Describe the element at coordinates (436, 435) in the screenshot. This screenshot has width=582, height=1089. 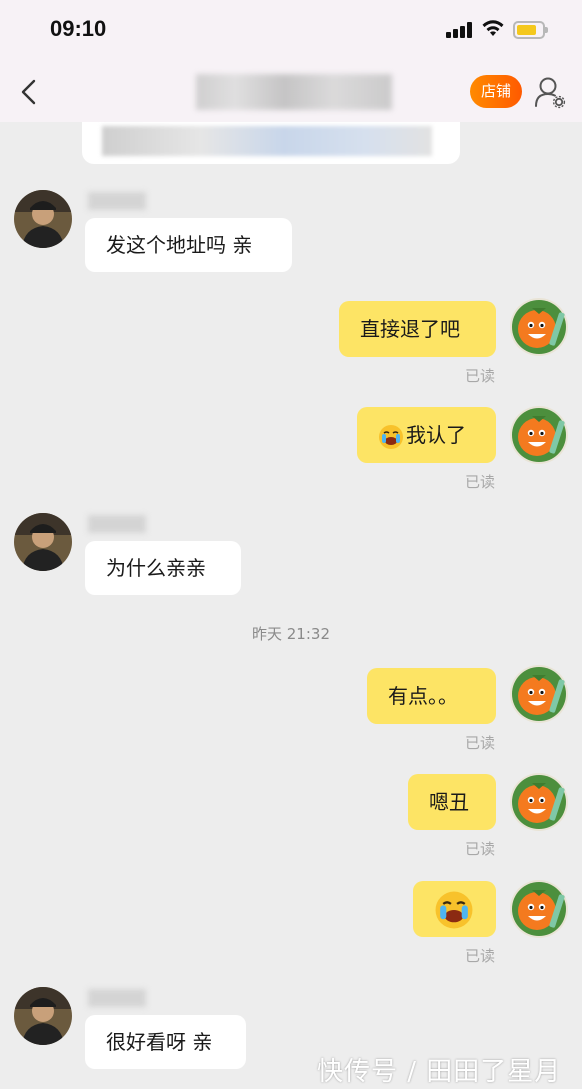
I see `message-text: 我认了` at that location.